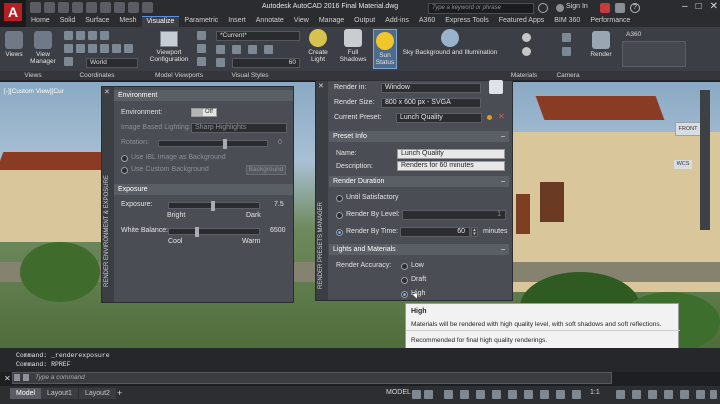 Image resolution: width=720 pixels, height=404 pixels. Describe the element at coordinates (213, 144) in the screenshot. I see `rotation-slider` at that location.